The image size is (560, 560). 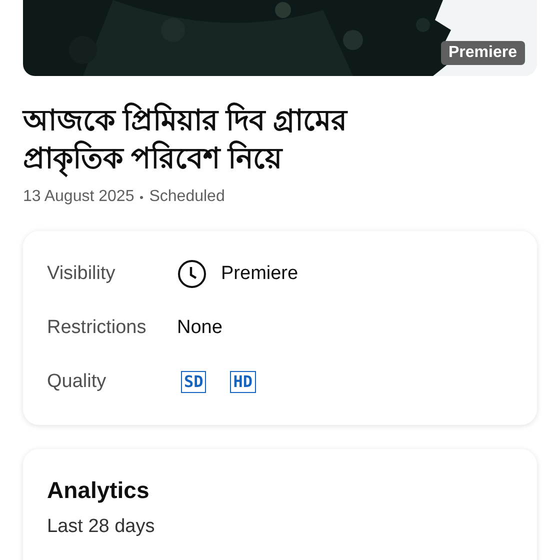 I want to click on period-text: Last 28 days, so click(x=101, y=527).